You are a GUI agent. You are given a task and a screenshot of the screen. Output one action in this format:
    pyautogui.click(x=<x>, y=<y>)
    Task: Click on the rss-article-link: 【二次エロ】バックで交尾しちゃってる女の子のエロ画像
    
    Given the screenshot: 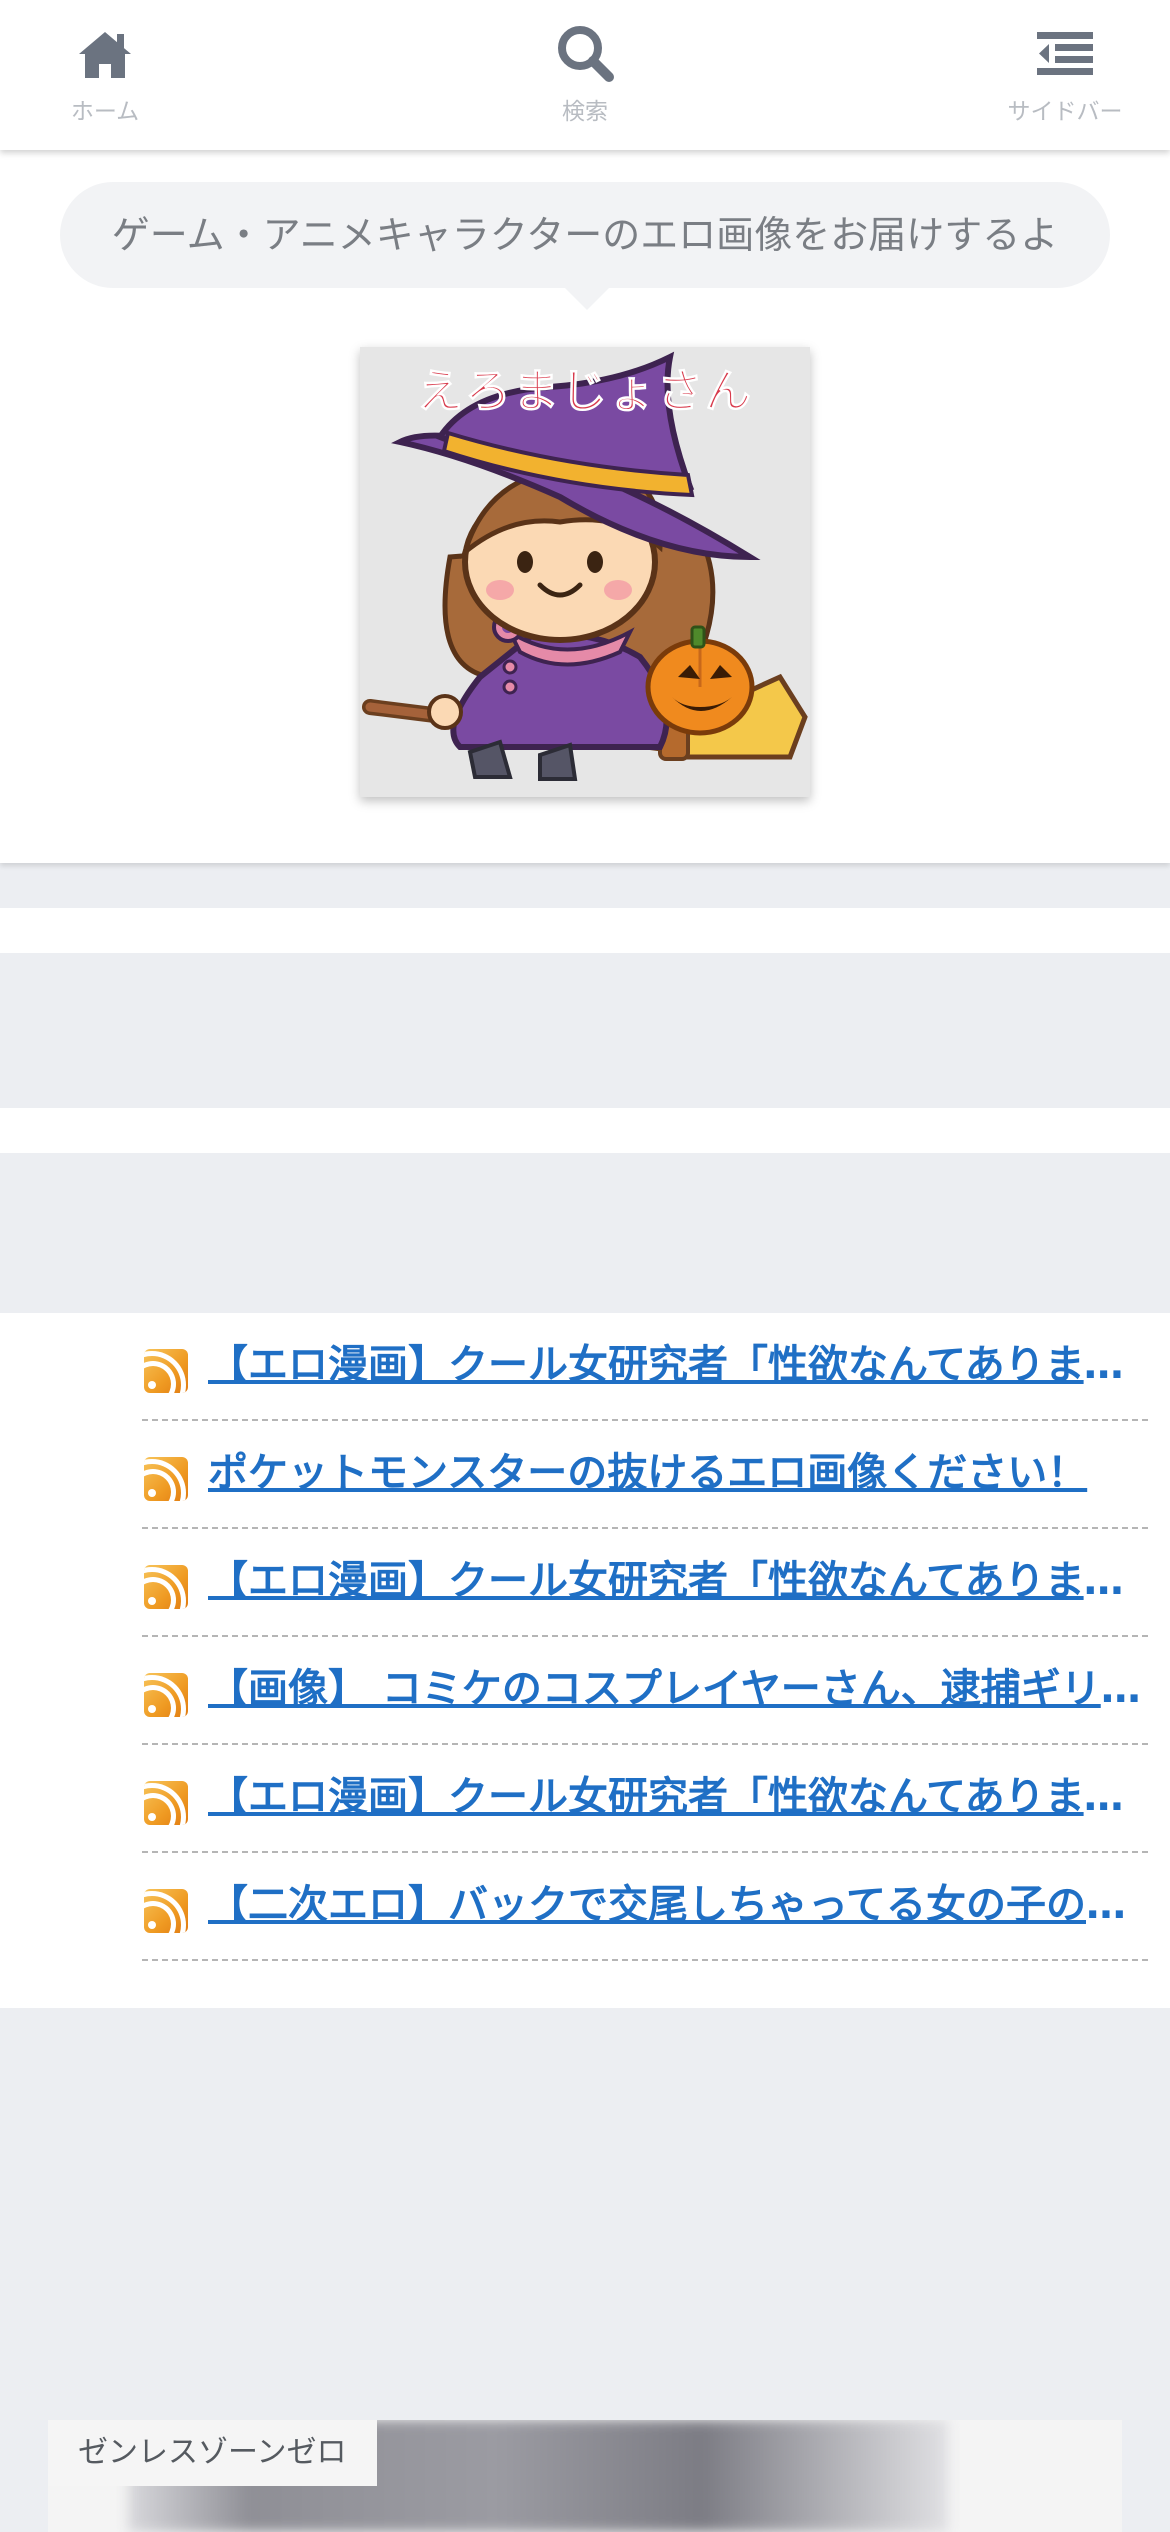 What is the action you would take?
    pyautogui.click(x=678, y=1905)
    